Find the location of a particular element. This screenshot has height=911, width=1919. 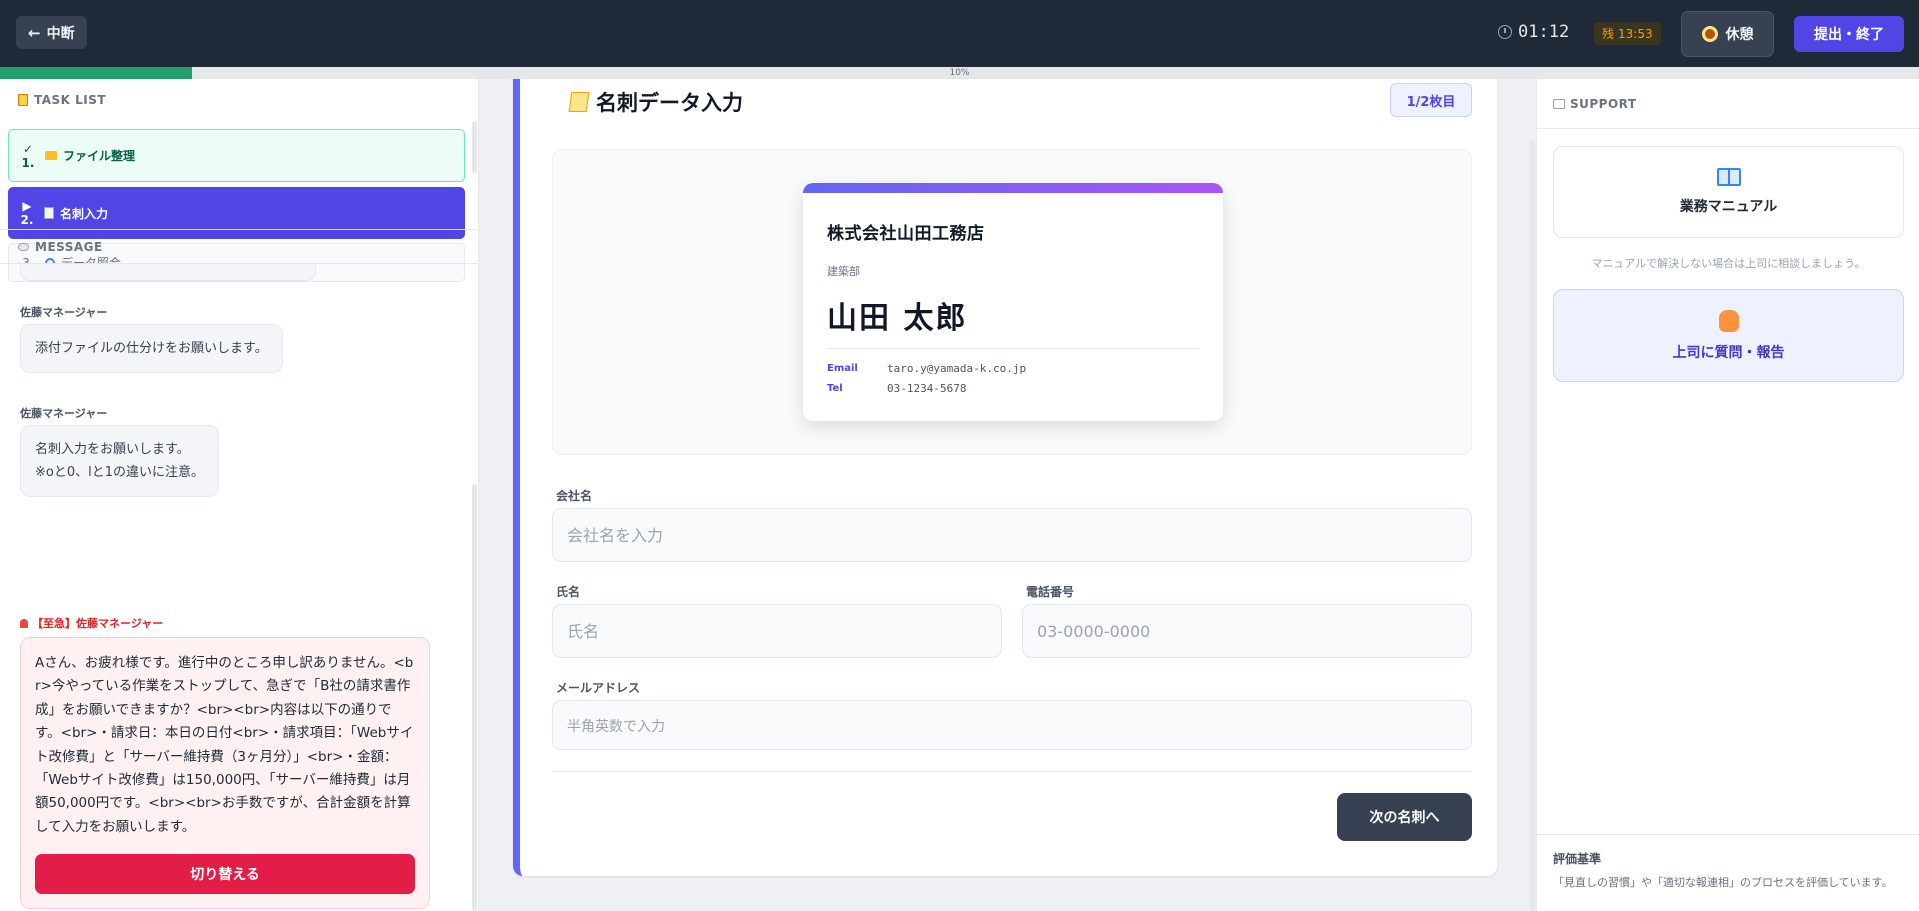

elapsed-timer: 01:12 is located at coordinates (1533, 32).